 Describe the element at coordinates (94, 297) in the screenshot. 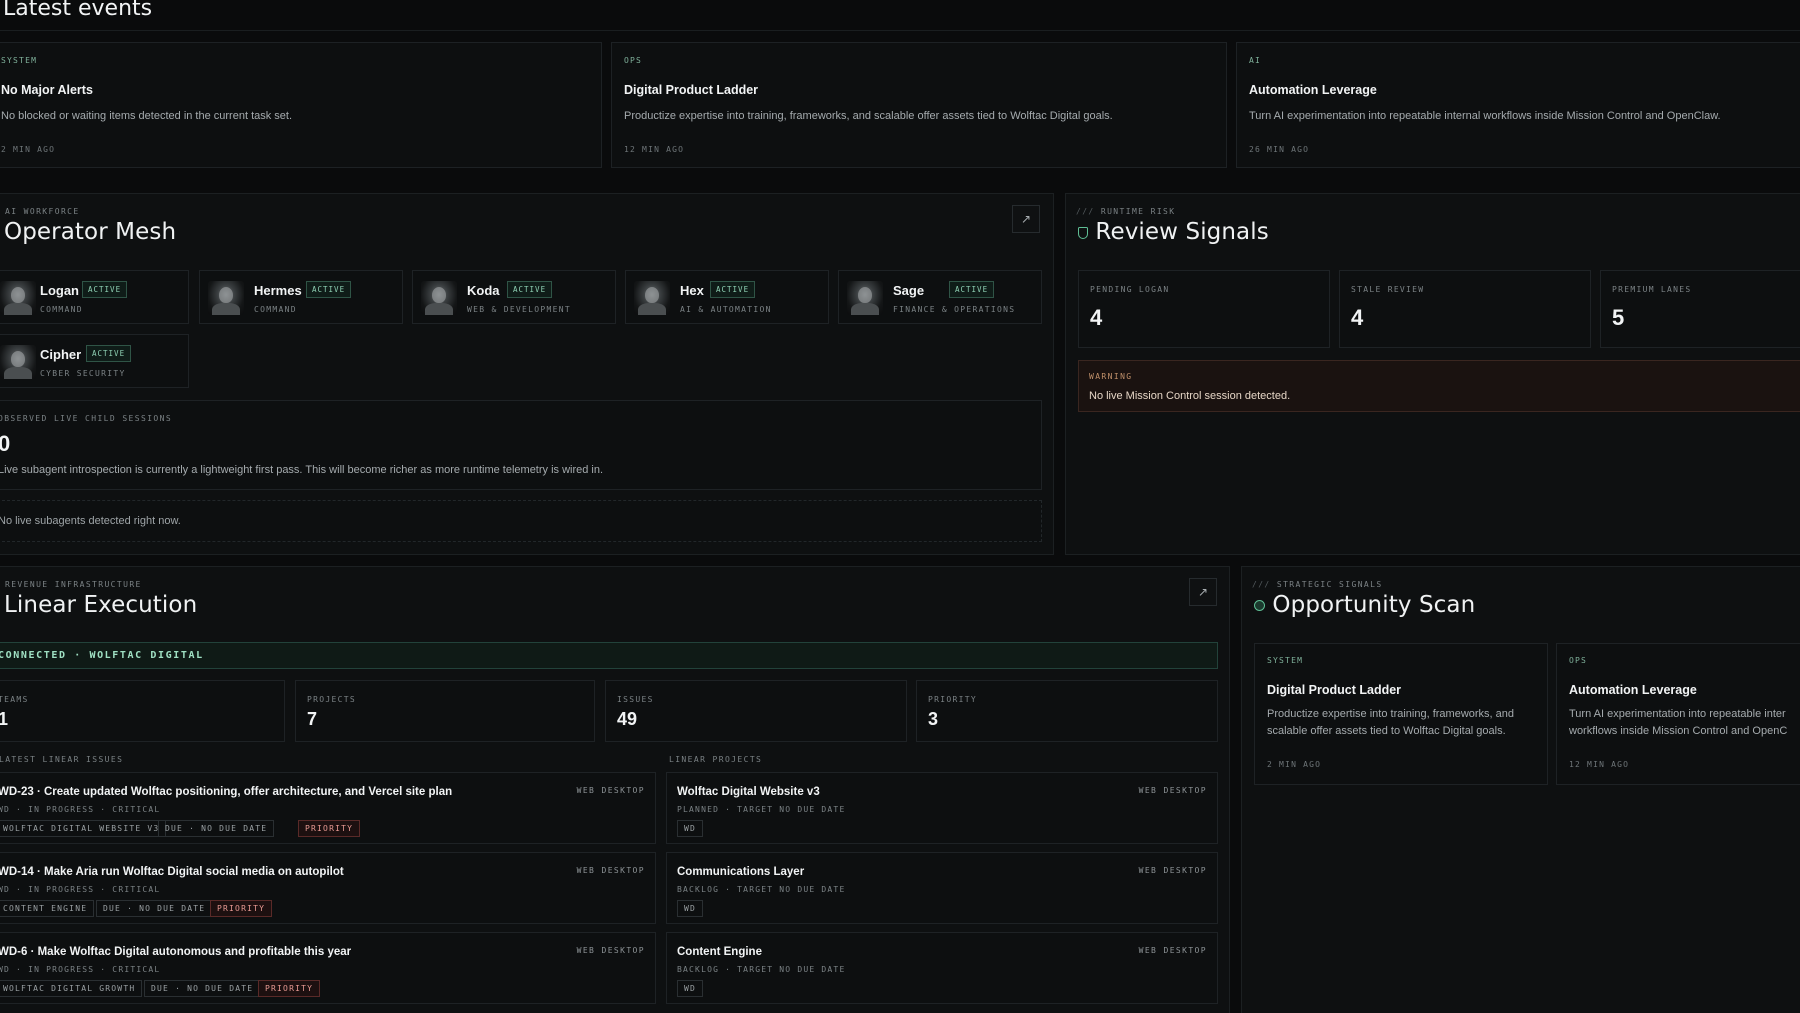

I see `agent-card: Logan ACTIVE COMMAND` at that location.